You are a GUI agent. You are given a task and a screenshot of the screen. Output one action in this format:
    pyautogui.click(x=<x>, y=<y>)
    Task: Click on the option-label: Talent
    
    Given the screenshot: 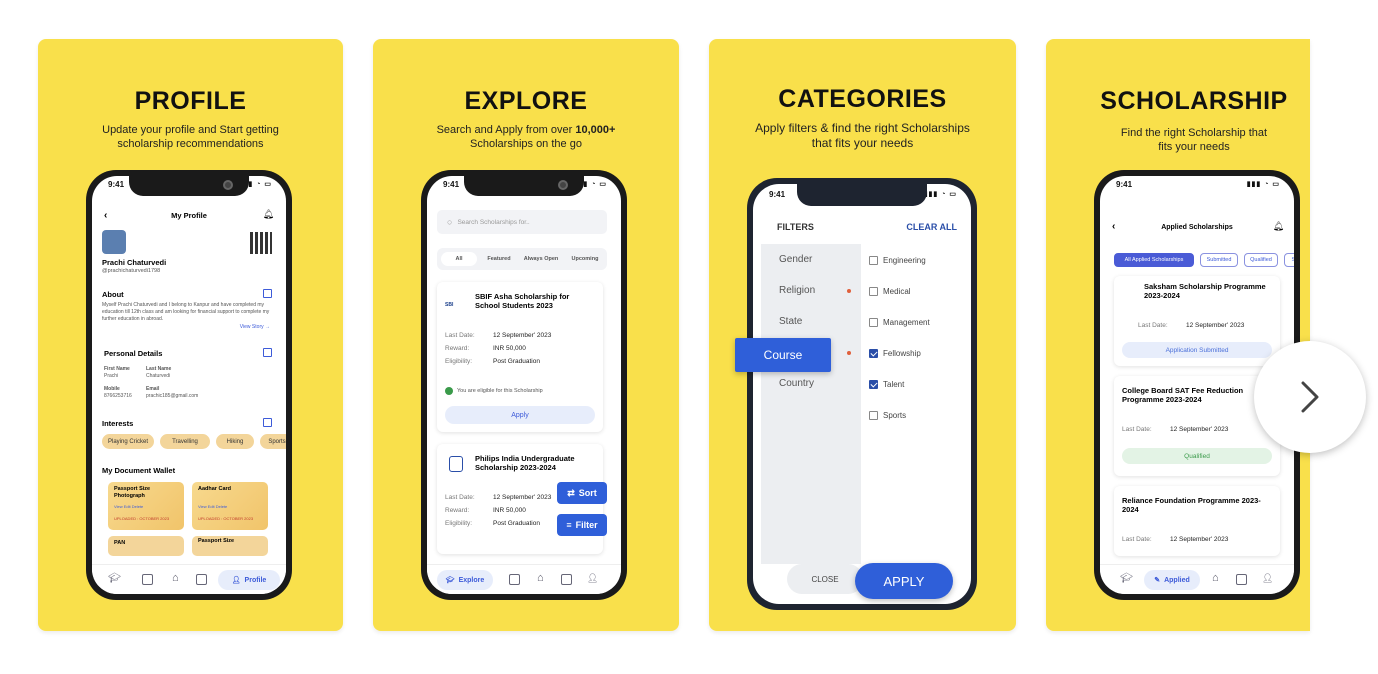 What is the action you would take?
    pyautogui.click(x=894, y=384)
    